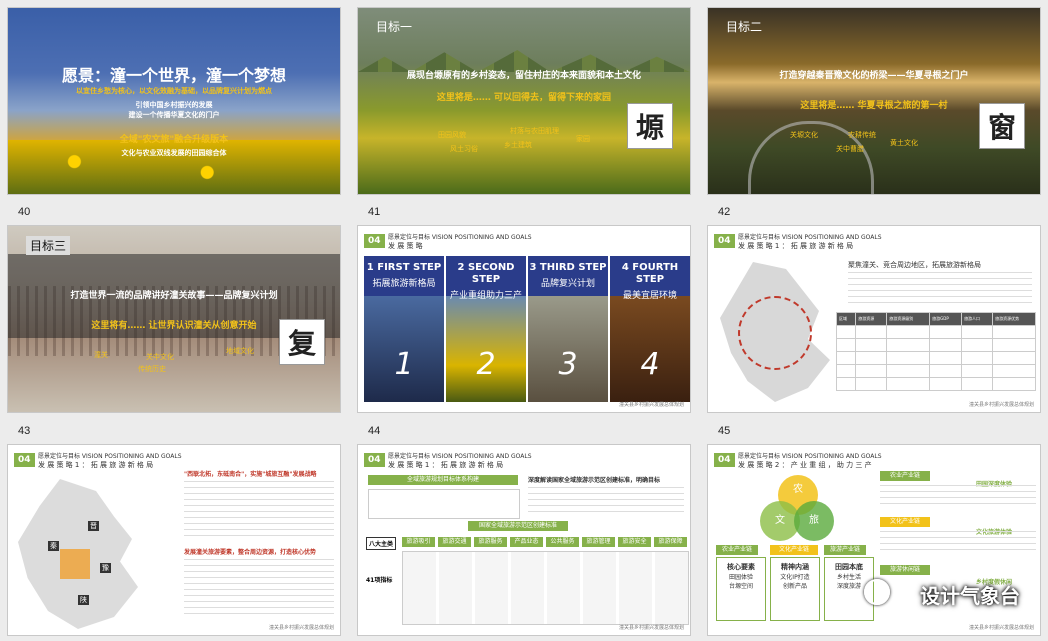 The width and height of the screenshot is (1048, 641). Describe the element at coordinates (240, 351) in the screenshot. I see `photo-label: 地域文化` at that location.